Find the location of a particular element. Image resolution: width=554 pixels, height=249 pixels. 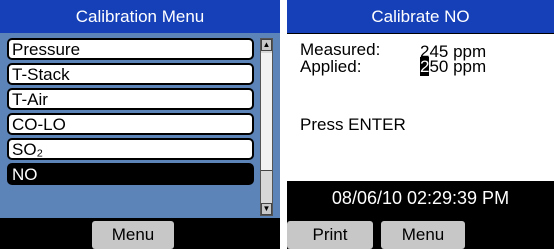

menu-item-co-lo: CO-LO is located at coordinates (130, 124).